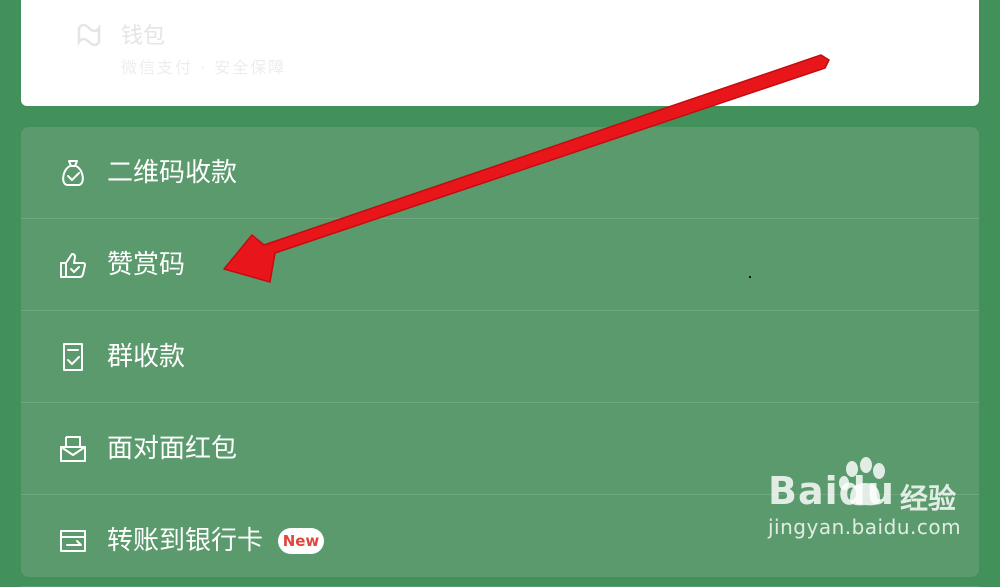  I want to click on menu-item-label: 面对面红包, so click(172, 449).